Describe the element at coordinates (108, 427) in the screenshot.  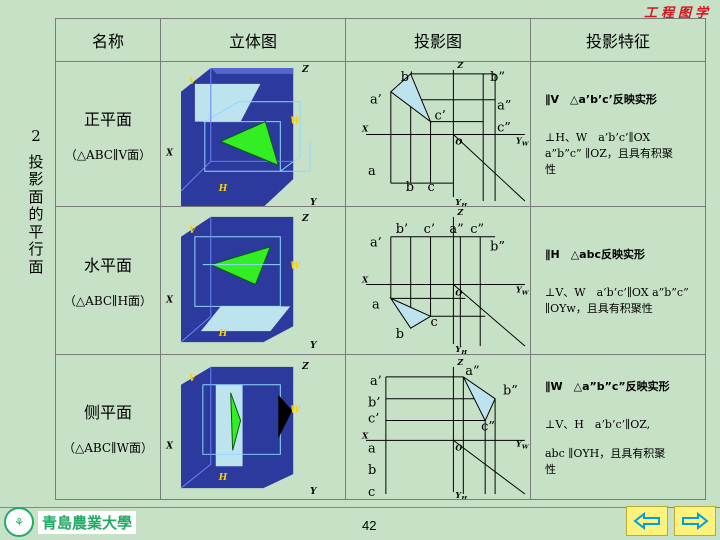
I see `plane-name-cell: 侧平面 （△ABC∥W面）` at that location.